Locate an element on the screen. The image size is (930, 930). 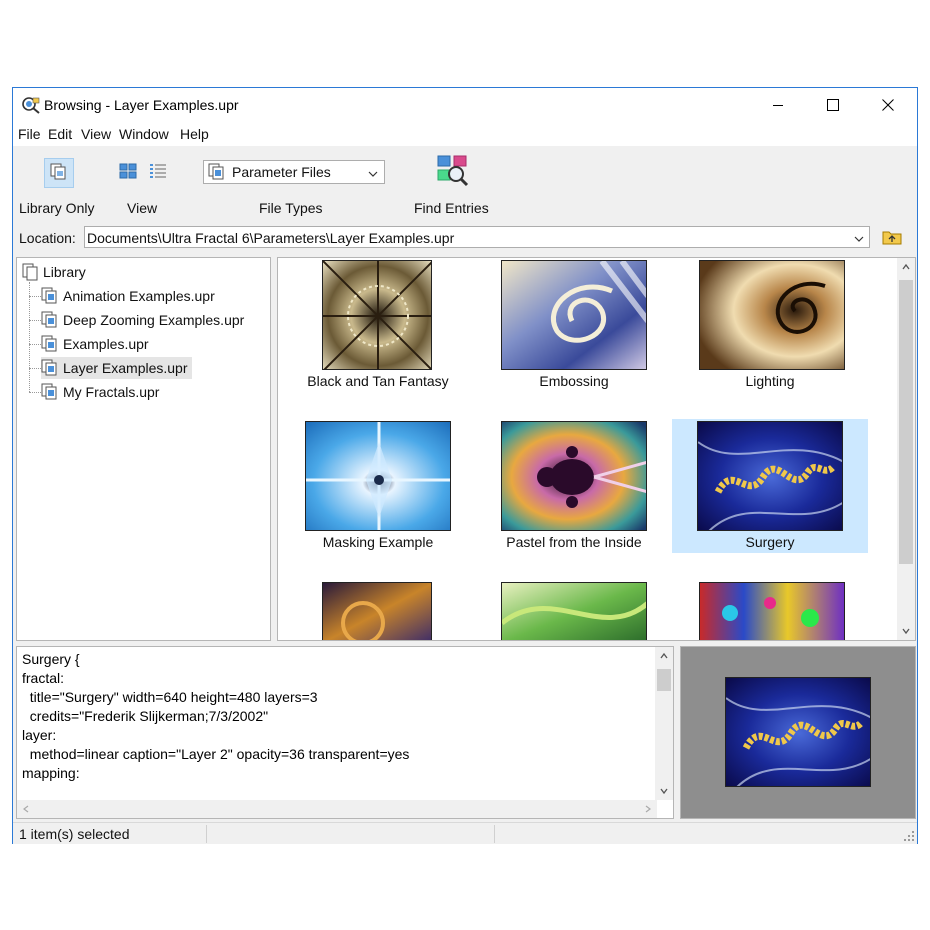
tree-root-library: Library is located at coordinates (53, 272).